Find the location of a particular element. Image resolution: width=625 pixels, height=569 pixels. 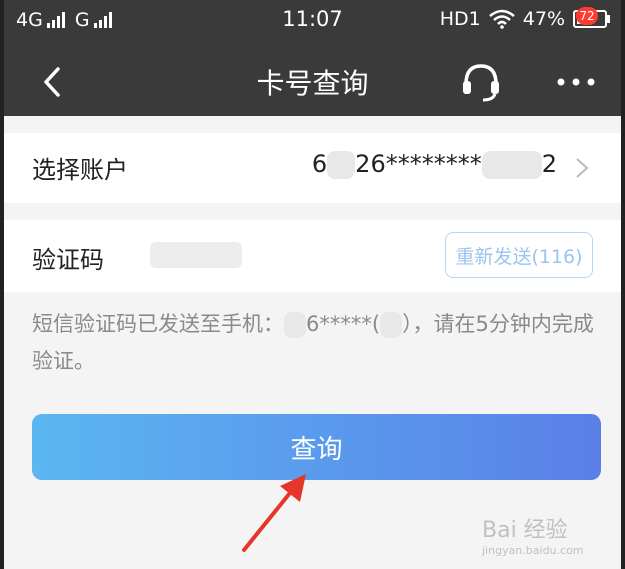

annotation-arrow-icon is located at coordinates (274, 513).